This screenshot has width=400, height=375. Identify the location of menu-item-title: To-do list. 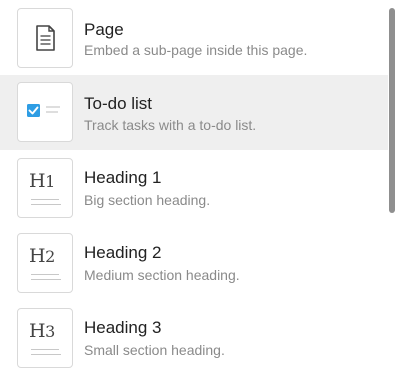
(118, 103).